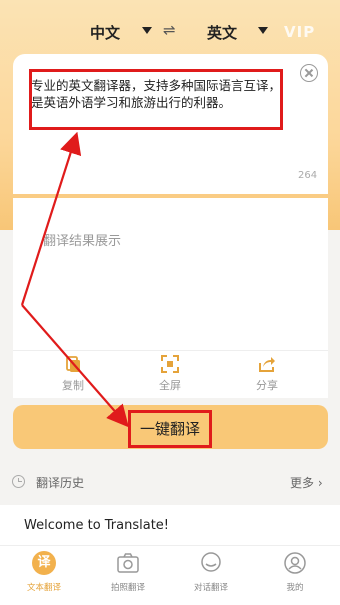 The image size is (340, 605). Describe the element at coordinates (210, 588) in the screenshot. I see `tab-dialog-label: 对话翻译` at that location.